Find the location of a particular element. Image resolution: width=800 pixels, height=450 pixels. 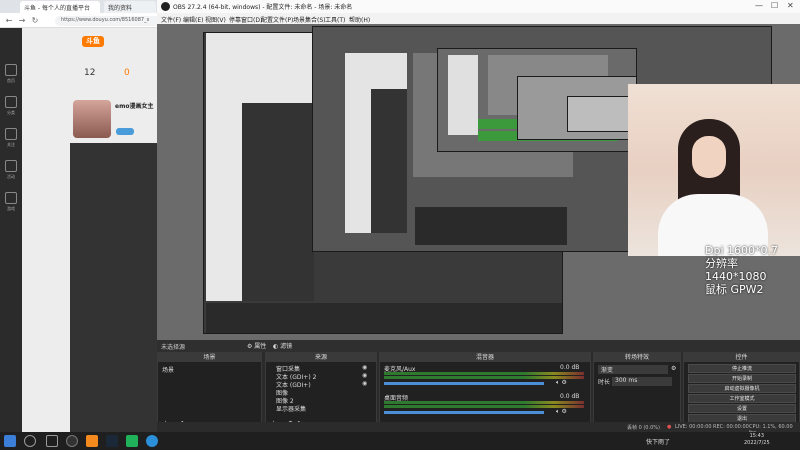

stop-streaming-button: 停止推流 is located at coordinates (742, 368).